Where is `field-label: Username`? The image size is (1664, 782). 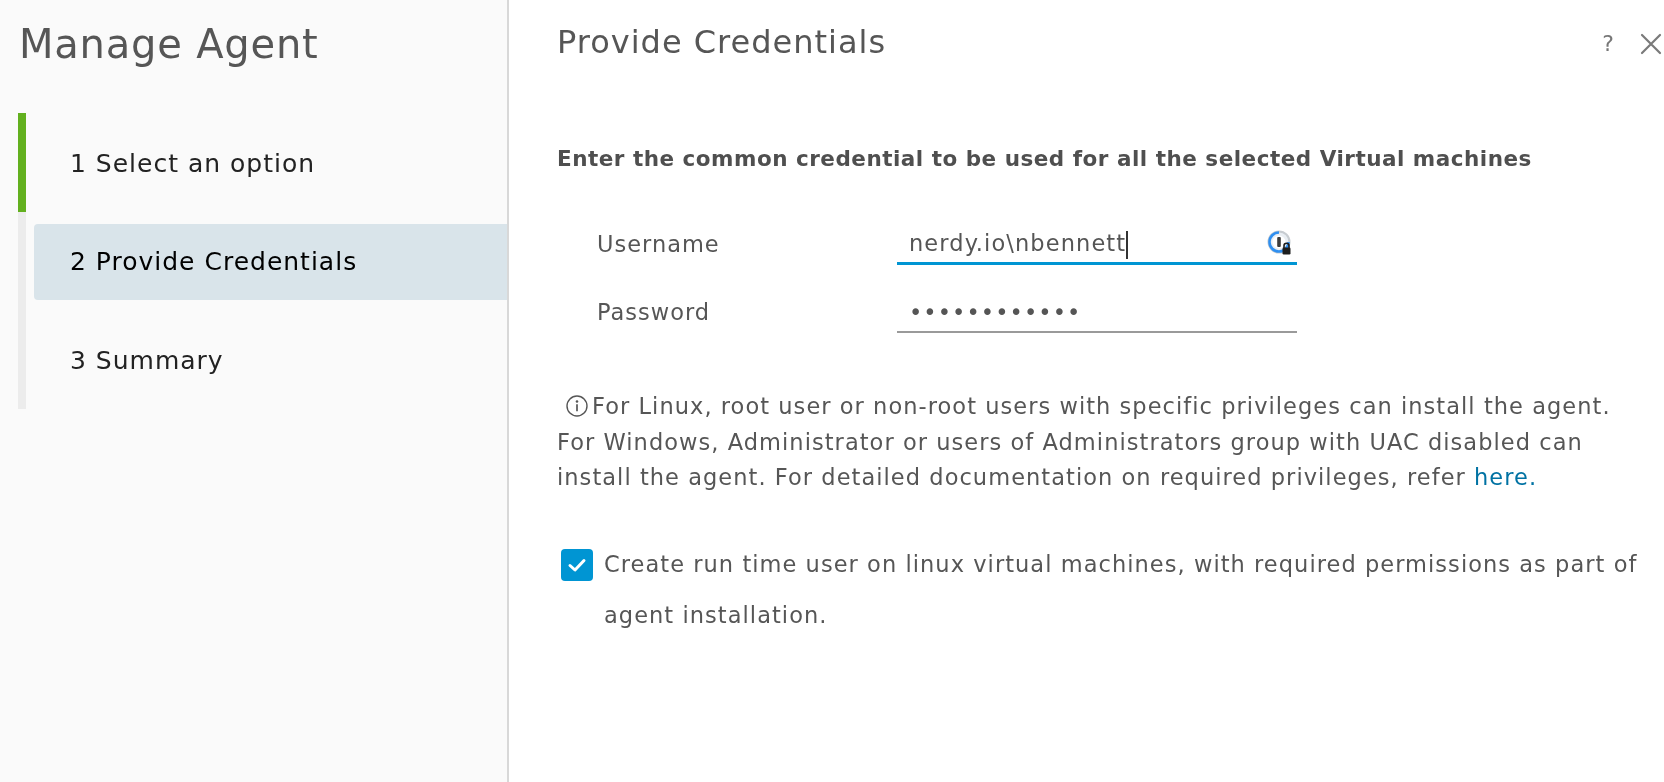 field-label: Username is located at coordinates (659, 244).